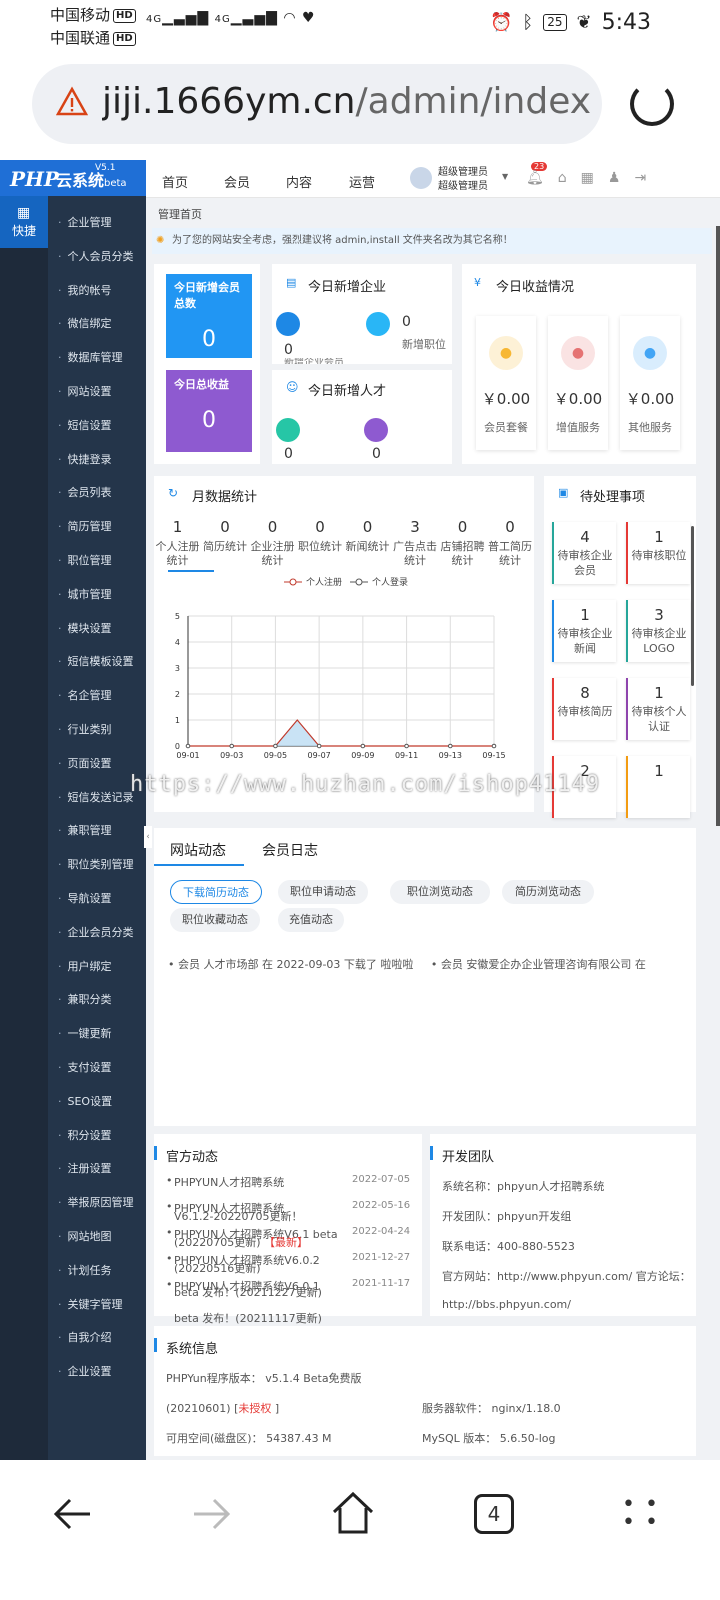 This screenshot has height=1600, width=720. What do you see at coordinates (299, 181) in the screenshot?
I see `nav-content: 内容` at bounding box center [299, 181].